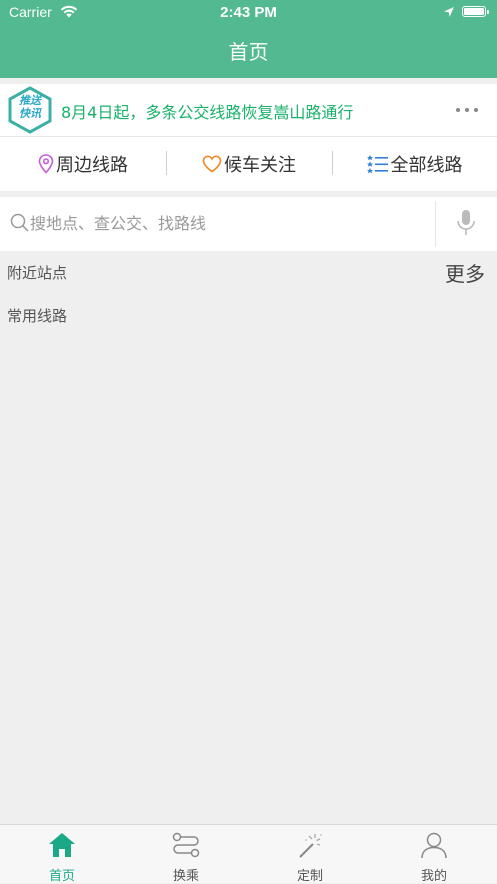  I want to click on frequent-routes-title: 常用线路, so click(37, 316).